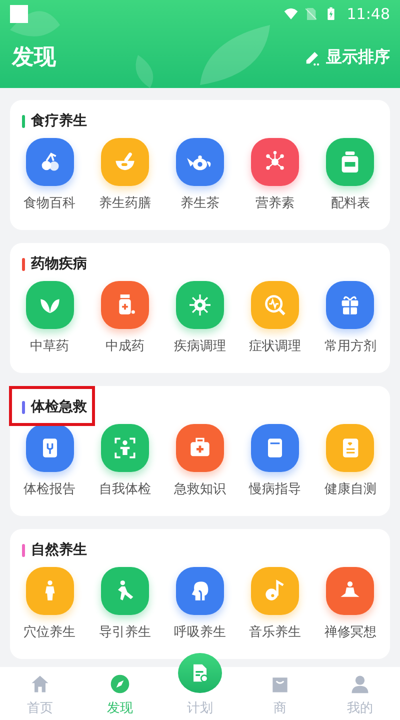 This screenshot has height=720, width=400. I want to click on person-icon, so click(360, 684).